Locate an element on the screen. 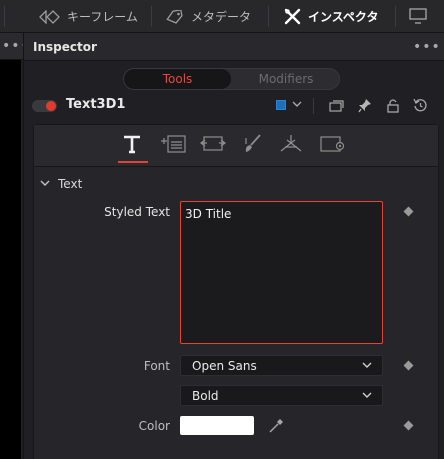 The width and height of the screenshot is (444, 459). settings-icon is located at coordinates (333, 144).